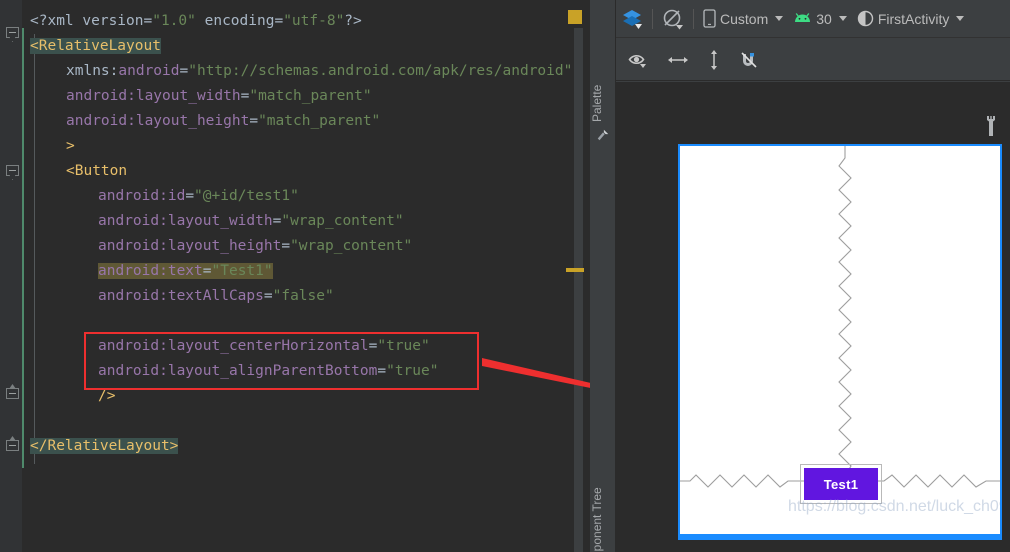 The image size is (1010, 552). Describe the element at coordinates (824, 18) in the screenshot. I see `api-label: 30` at that location.